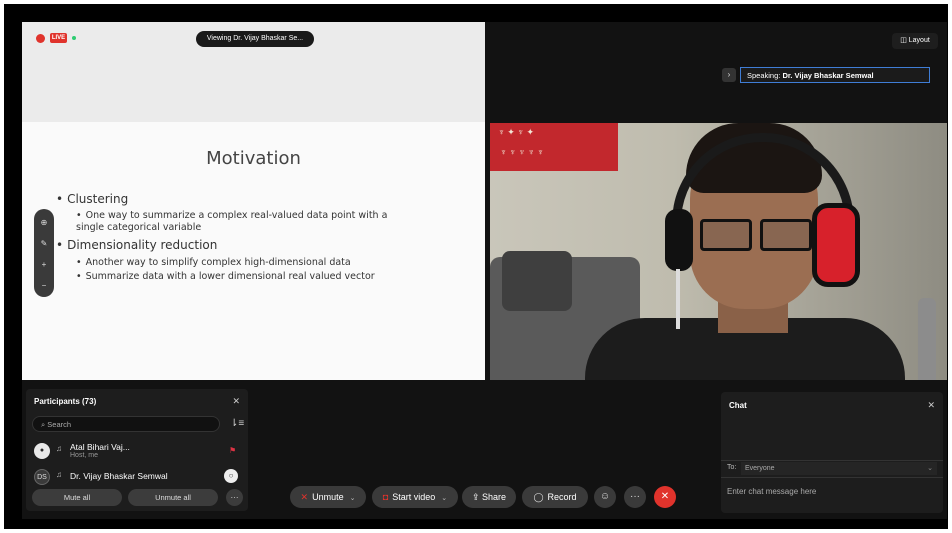 Image resolution: width=952 pixels, height=533 pixels. I want to click on reactions-icon: ☺, so click(605, 497).